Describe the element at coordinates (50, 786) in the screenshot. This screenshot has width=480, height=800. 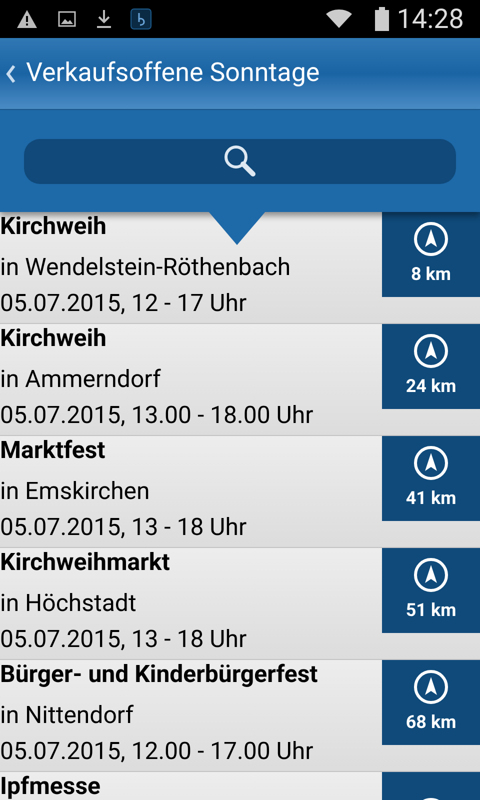
I see `event-title: Ipfmesse` at that location.